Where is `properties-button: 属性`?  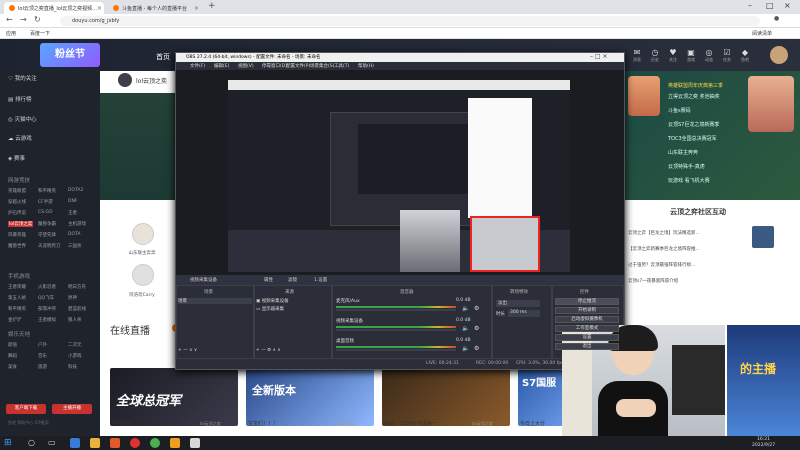 properties-button: 属性 is located at coordinates (268, 280).